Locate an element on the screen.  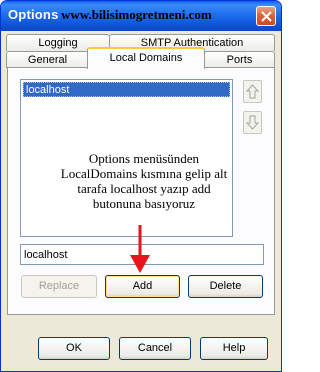
move-up-button is located at coordinates (252, 91).